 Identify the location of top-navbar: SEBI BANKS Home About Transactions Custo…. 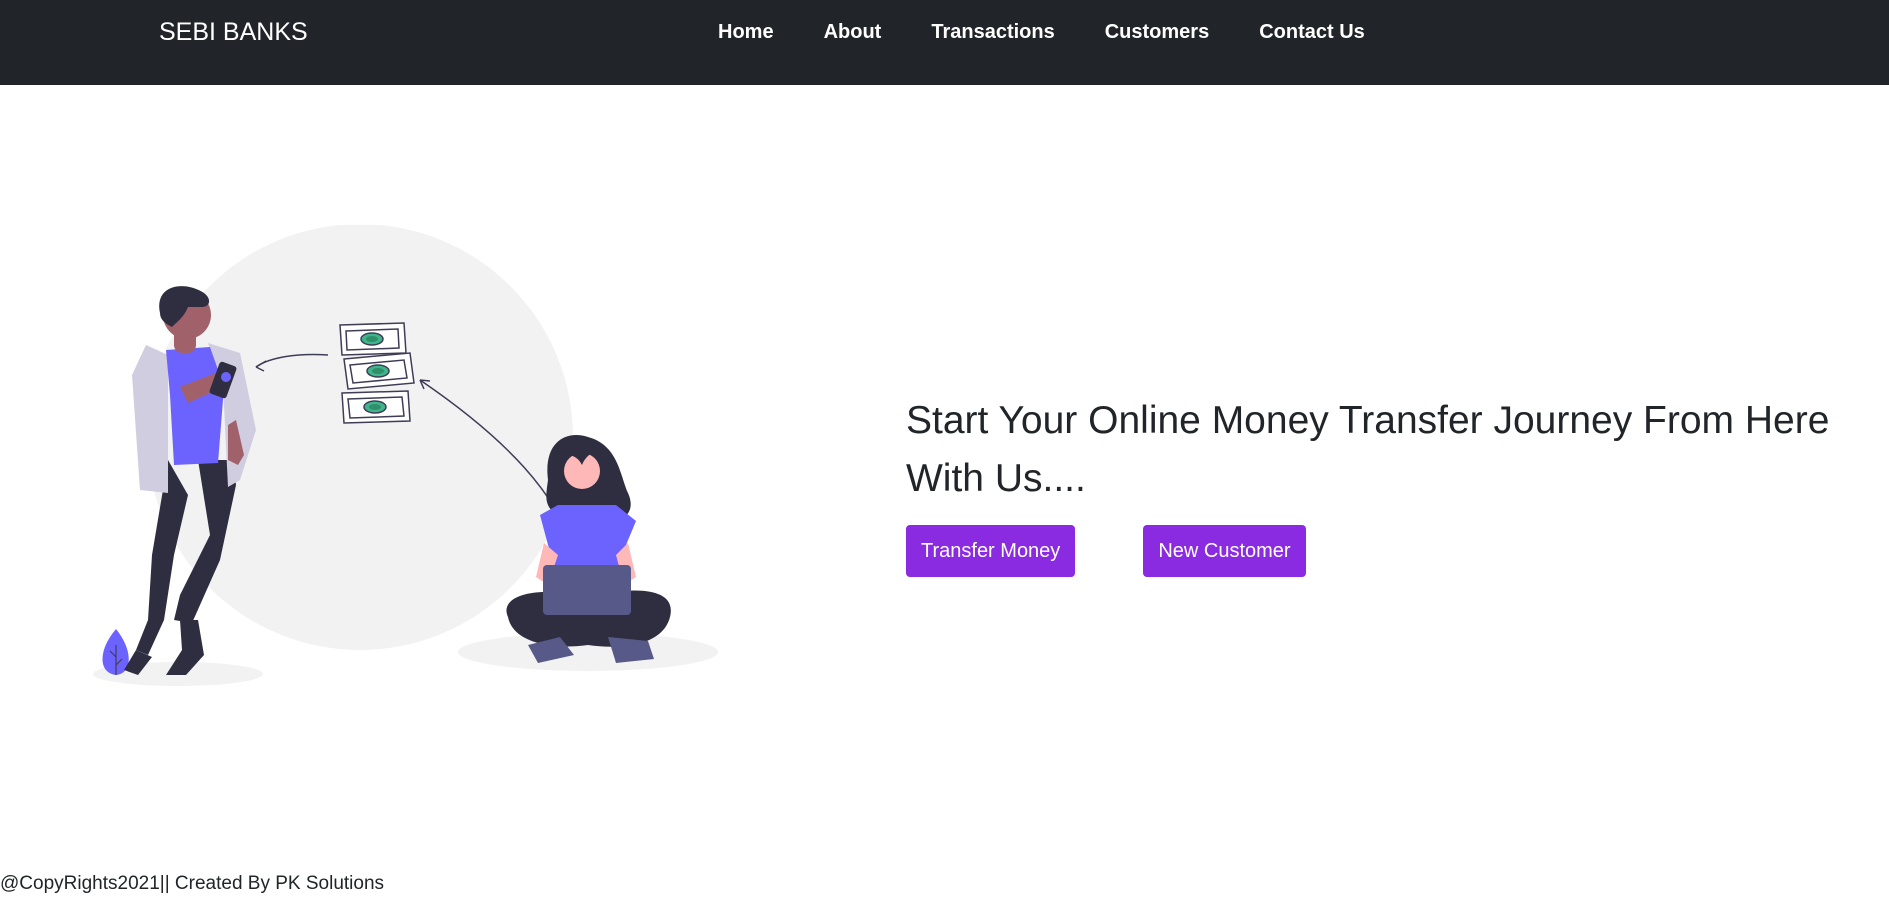
(944, 42).